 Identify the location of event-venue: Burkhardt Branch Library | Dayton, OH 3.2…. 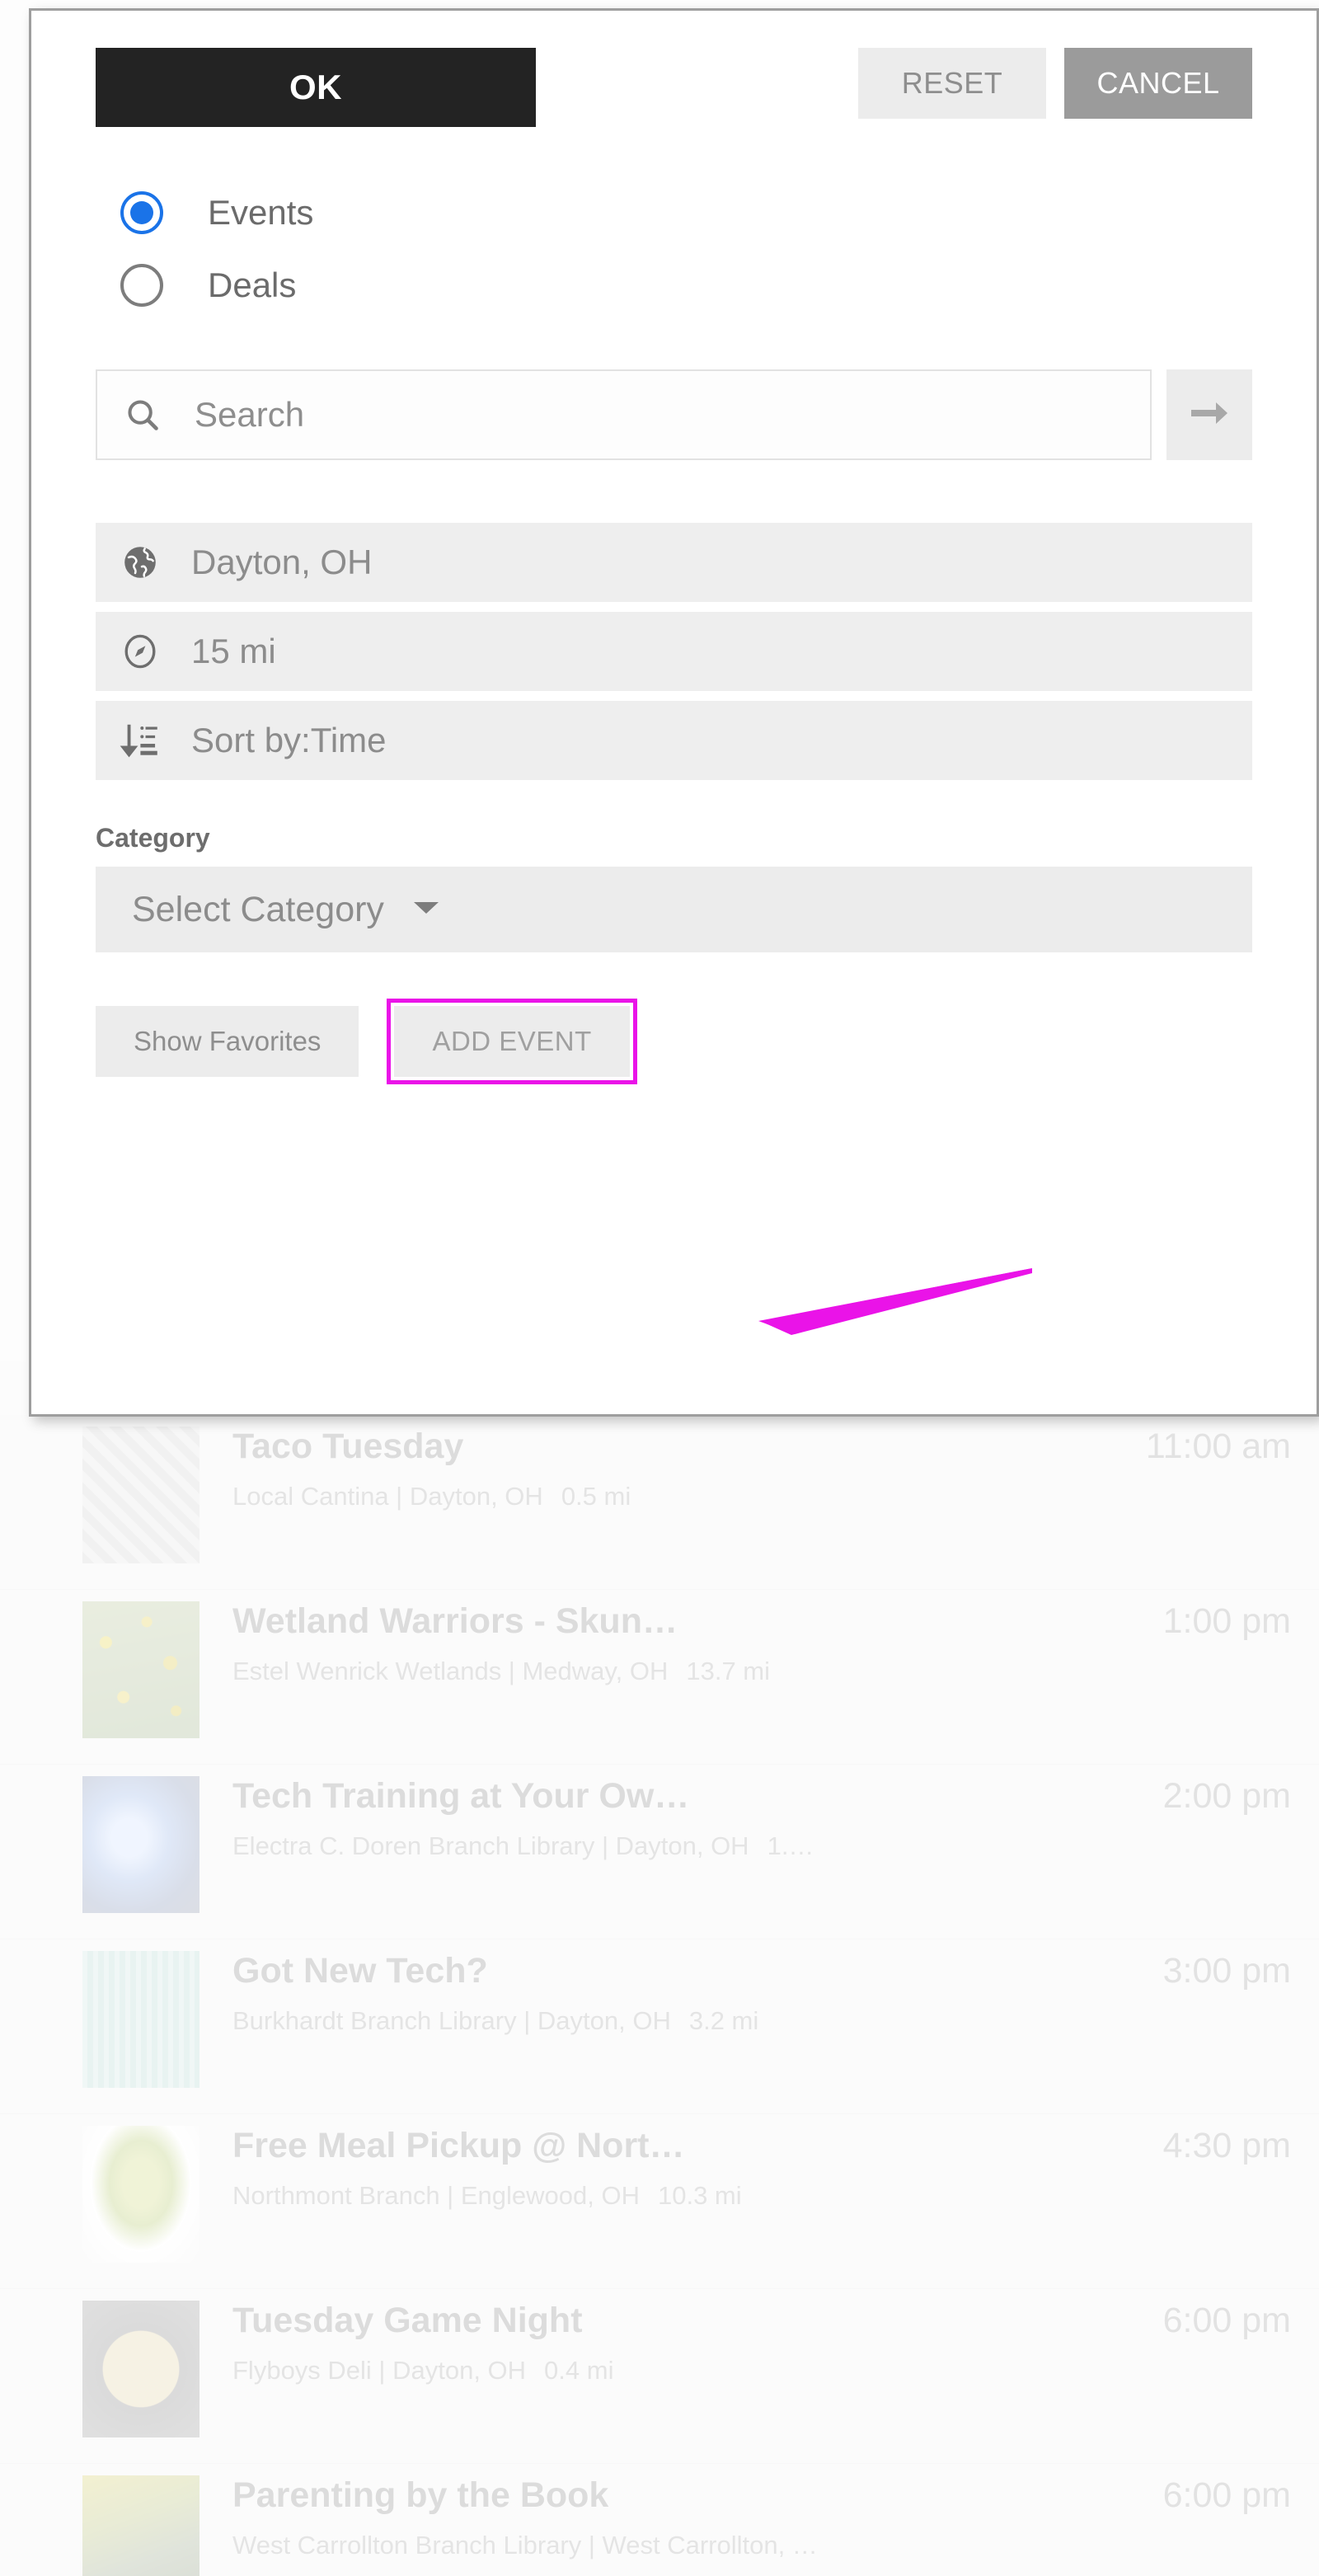
(495, 2020).